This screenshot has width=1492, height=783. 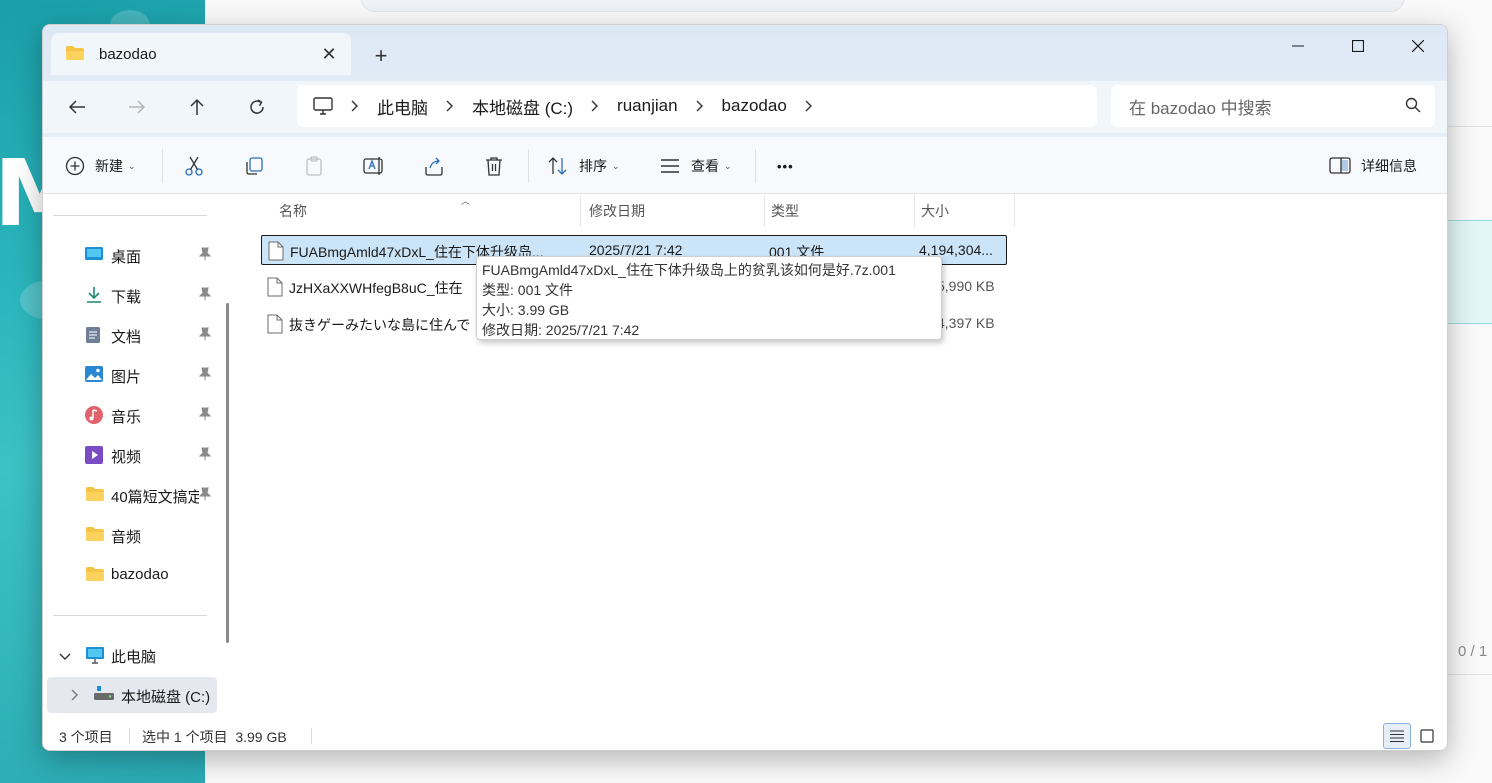 I want to click on tab-bazodao: bazodao ✕, so click(x=201, y=54).